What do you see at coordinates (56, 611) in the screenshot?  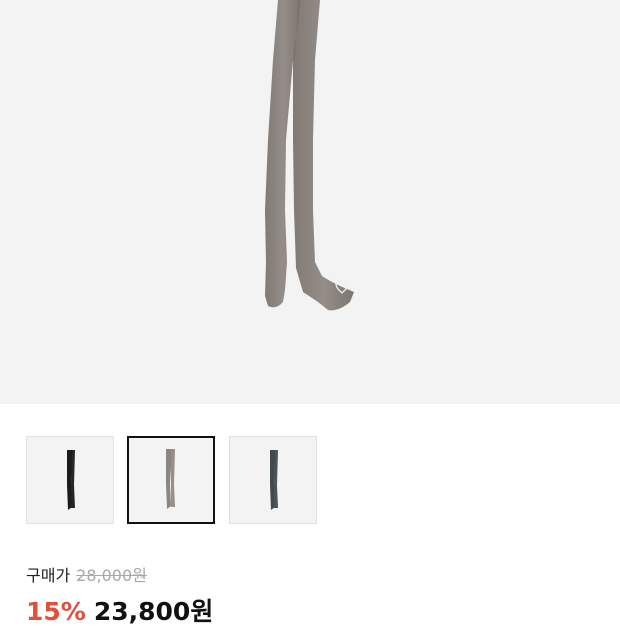 I see `discount-rate: 15%` at bounding box center [56, 611].